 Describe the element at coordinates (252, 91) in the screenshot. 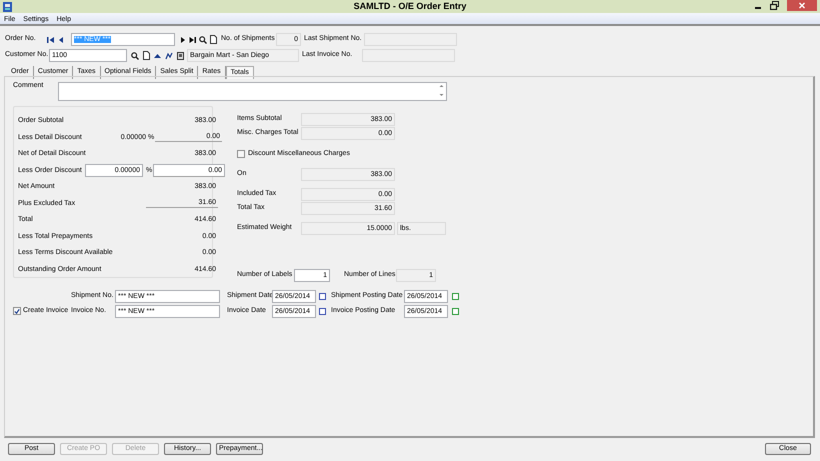

I see `comment-field` at that location.